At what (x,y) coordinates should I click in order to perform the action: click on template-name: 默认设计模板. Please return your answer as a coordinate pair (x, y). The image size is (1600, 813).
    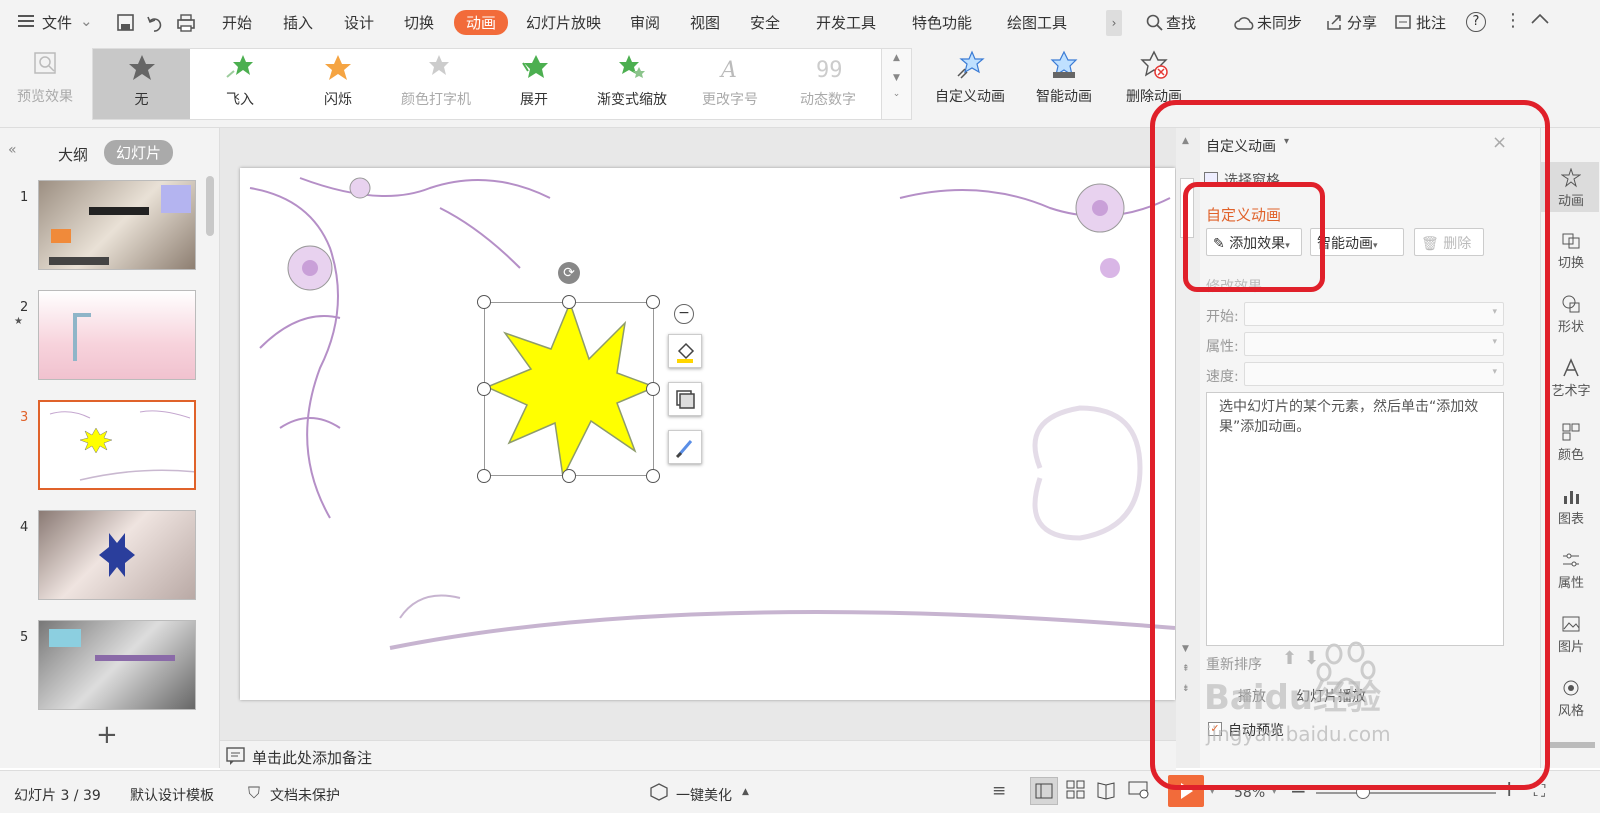
    Looking at the image, I should click on (172, 795).